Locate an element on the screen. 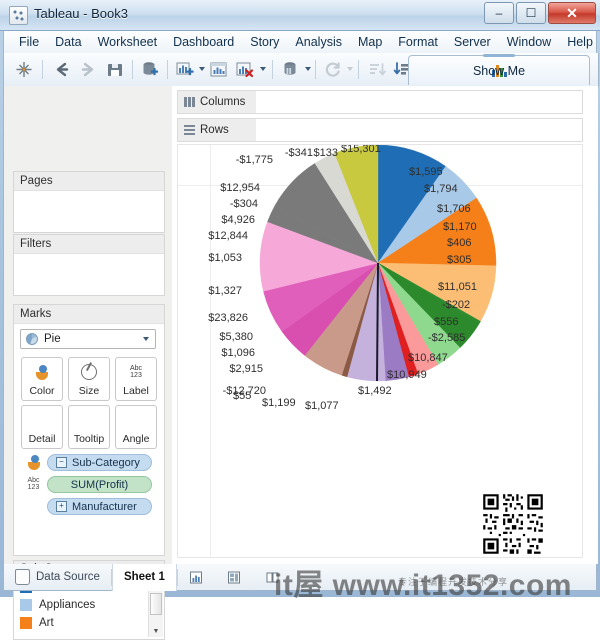 This screenshot has width=600, height=640. pie-slice-label: -$304 is located at coordinates (243, 204).